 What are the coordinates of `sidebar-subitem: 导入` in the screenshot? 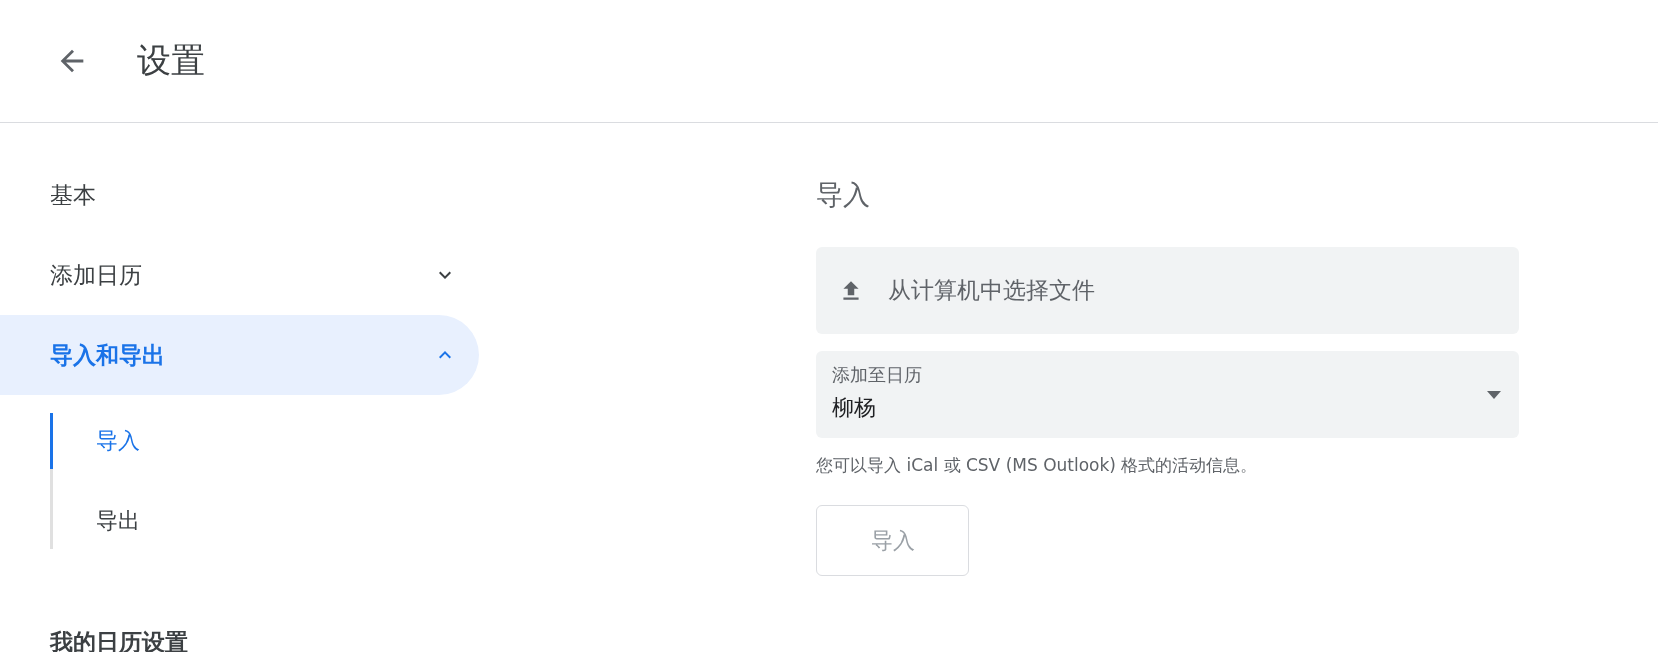 It's located at (264, 441).